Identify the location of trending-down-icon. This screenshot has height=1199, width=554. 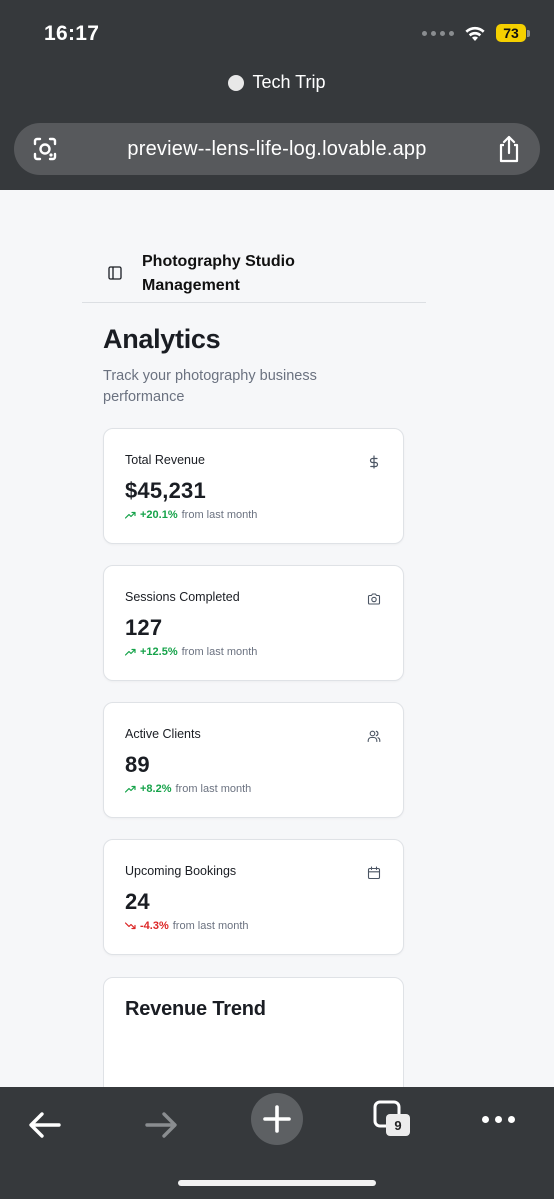
(130, 926).